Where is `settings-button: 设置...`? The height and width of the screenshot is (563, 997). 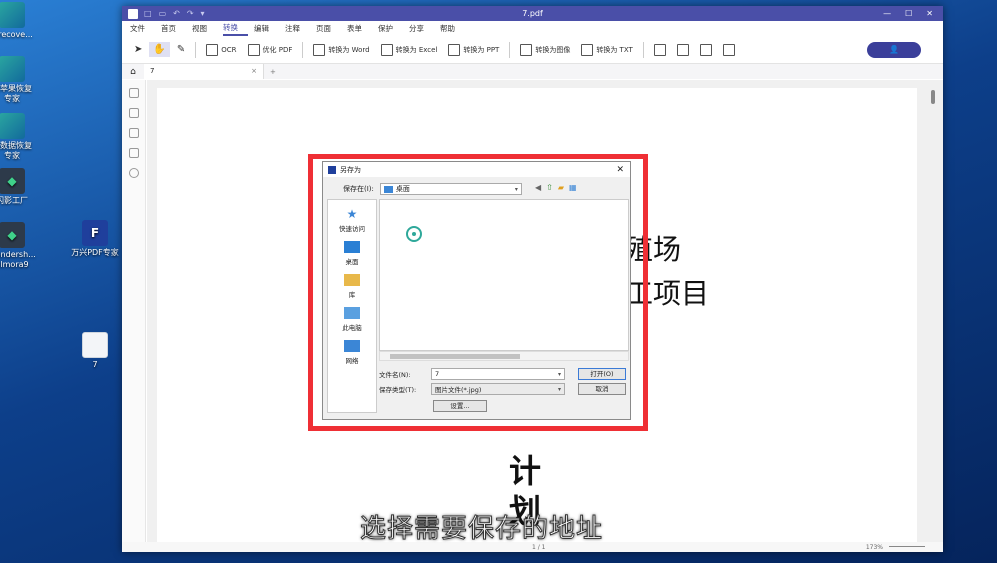
settings-button: 设置... is located at coordinates (460, 406).